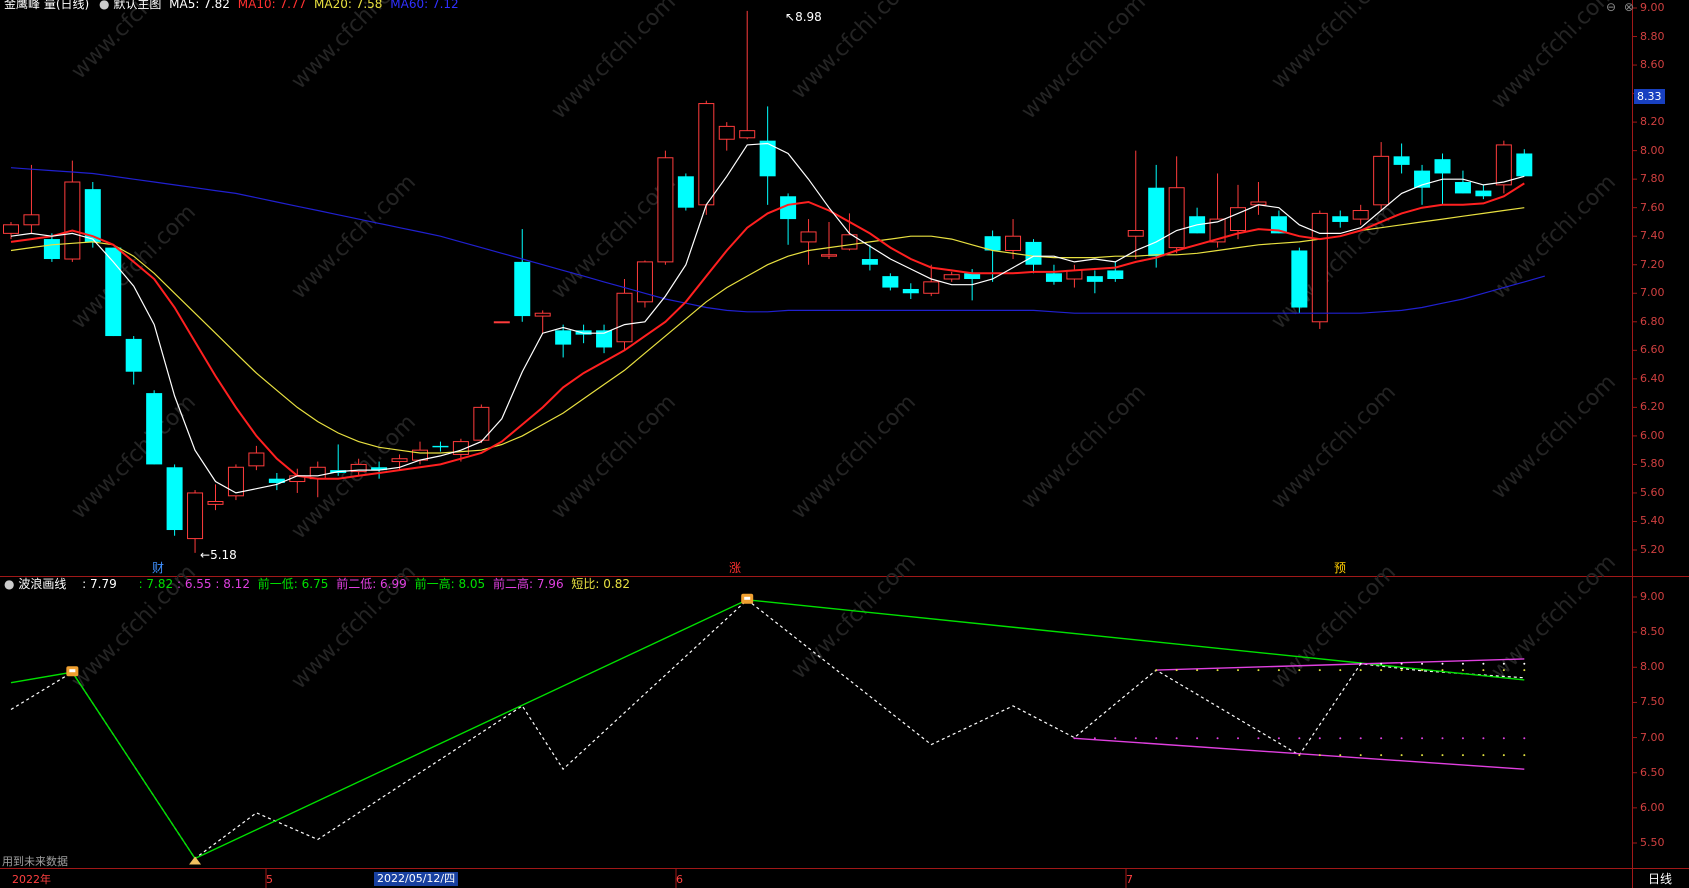 Image resolution: width=1689 pixels, height=888 pixels. What do you see at coordinates (1652, 150) in the screenshot?
I see `main-y-tick-label: 8.00` at bounding box center [1652, 150].